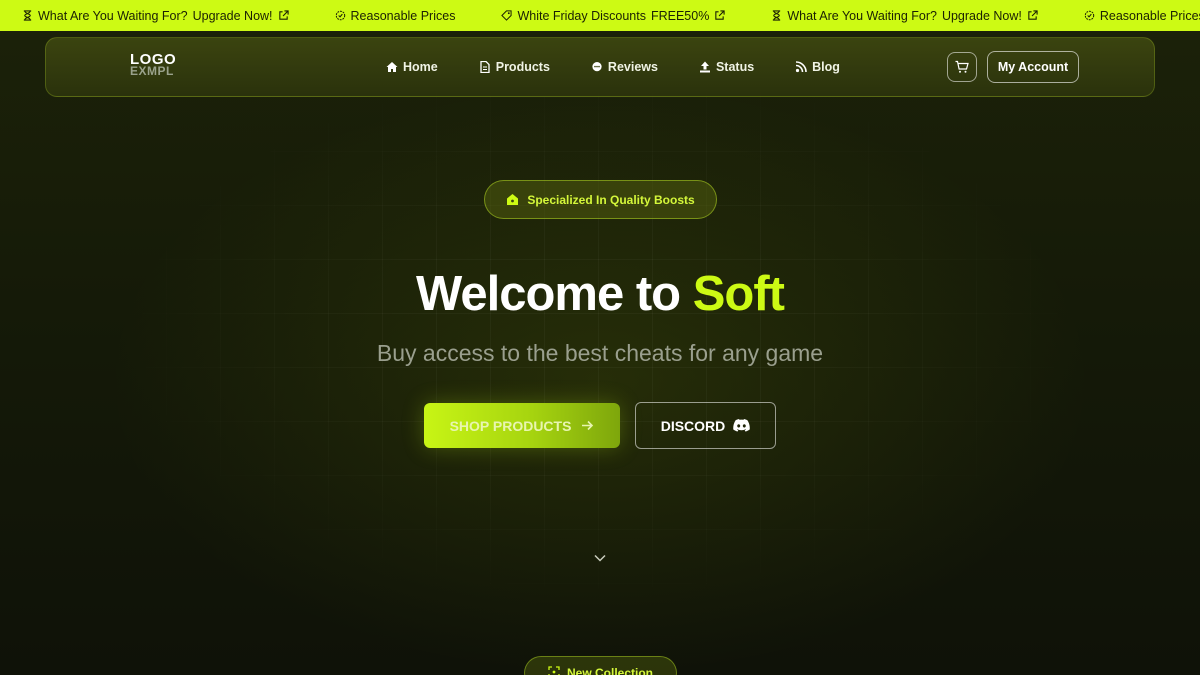 This screenshot has height=675, width=1200. I want to click on my-account-button: My Account, so click(1033, 67).